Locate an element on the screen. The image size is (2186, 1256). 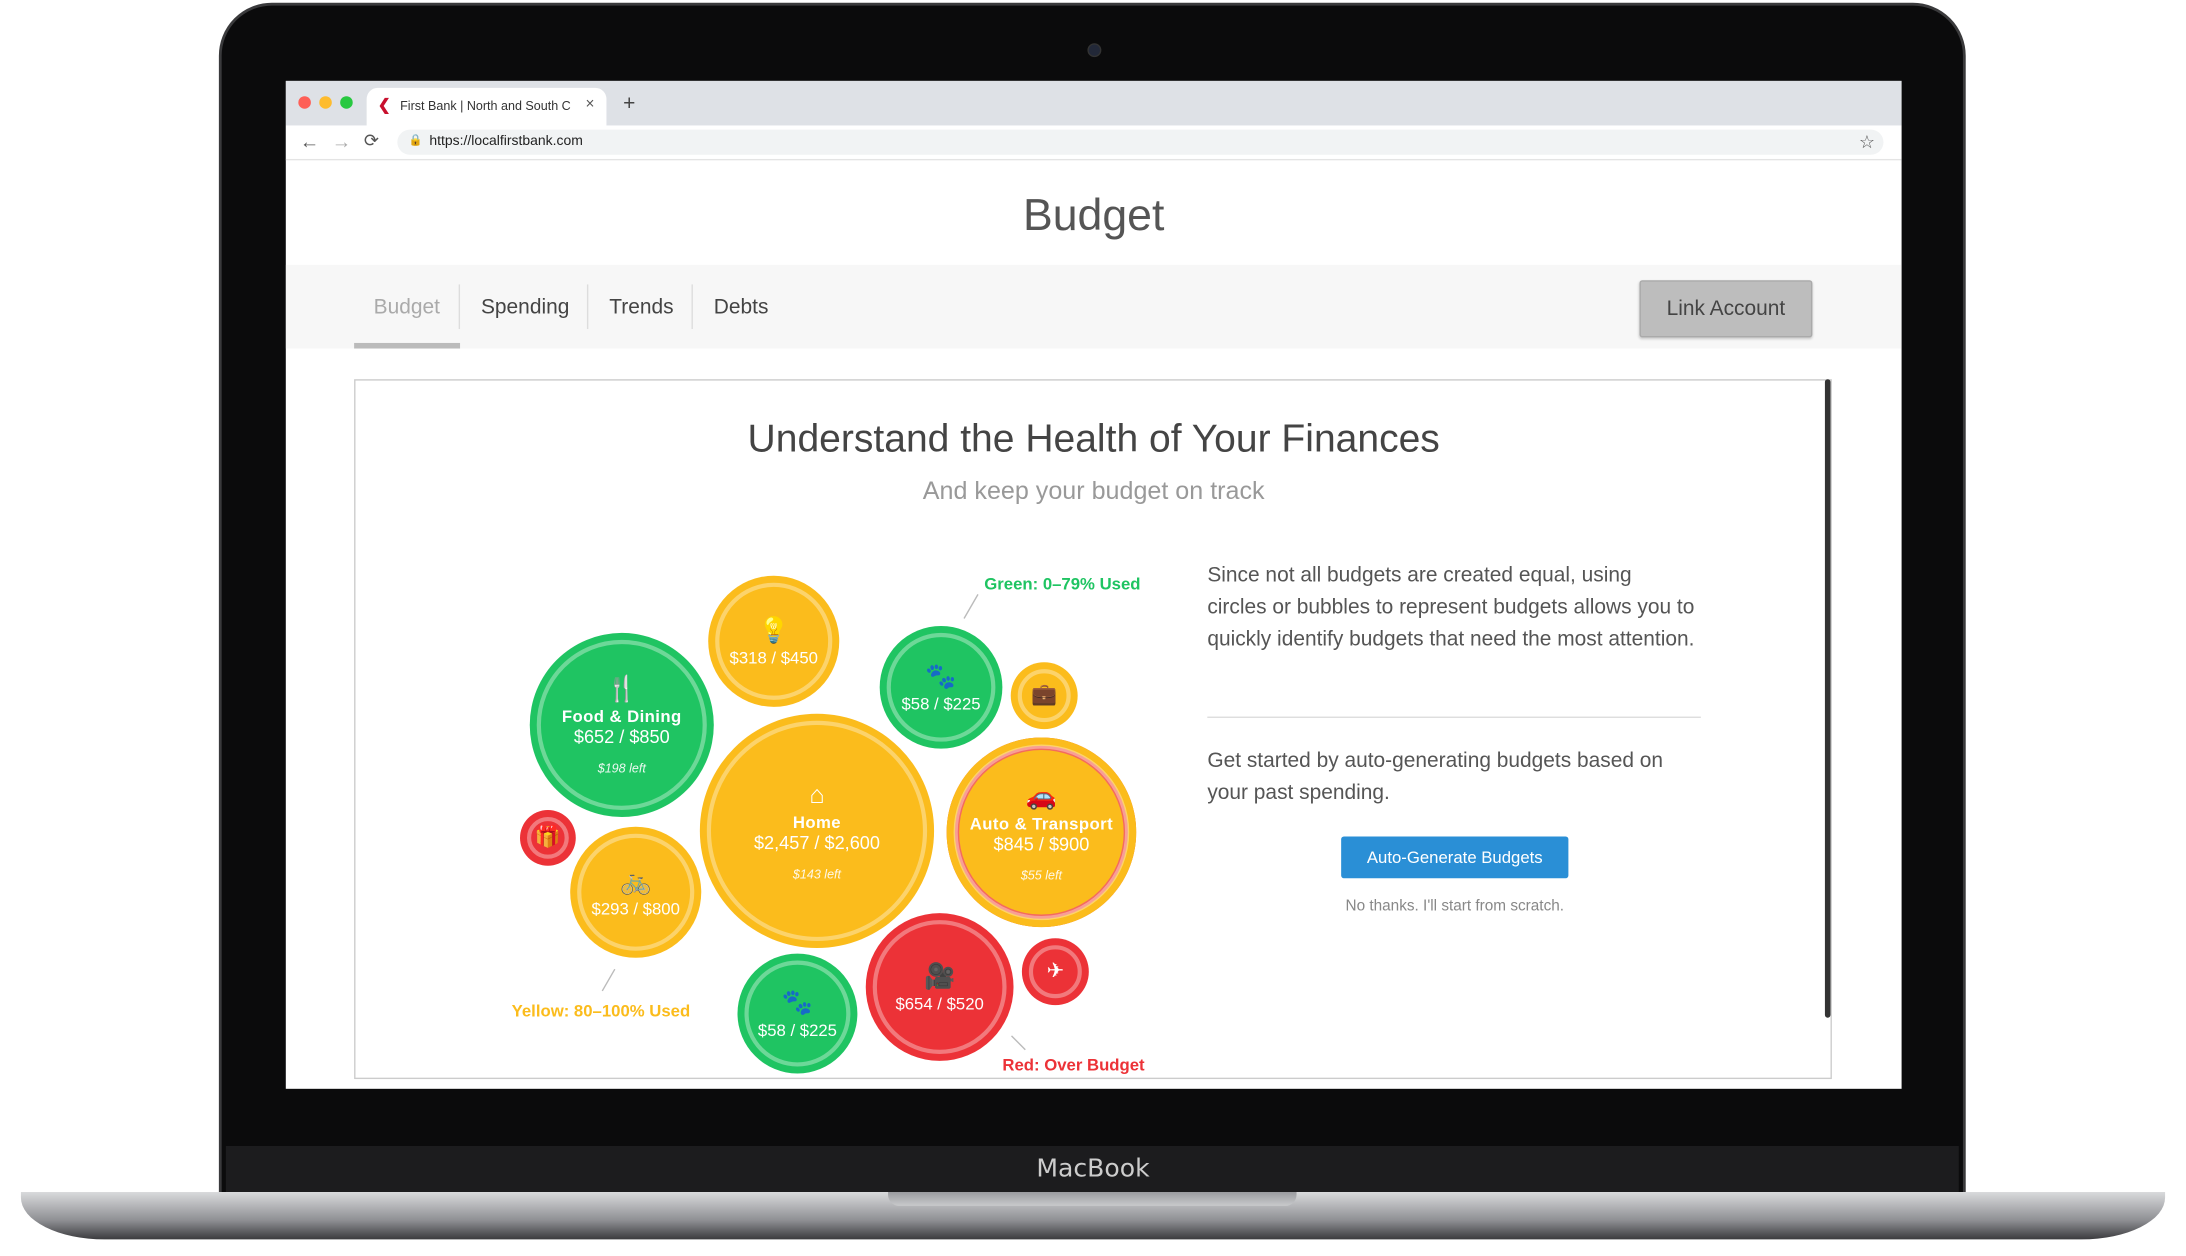
lock-icon: 🔒 is located at coordinates (415, 140).